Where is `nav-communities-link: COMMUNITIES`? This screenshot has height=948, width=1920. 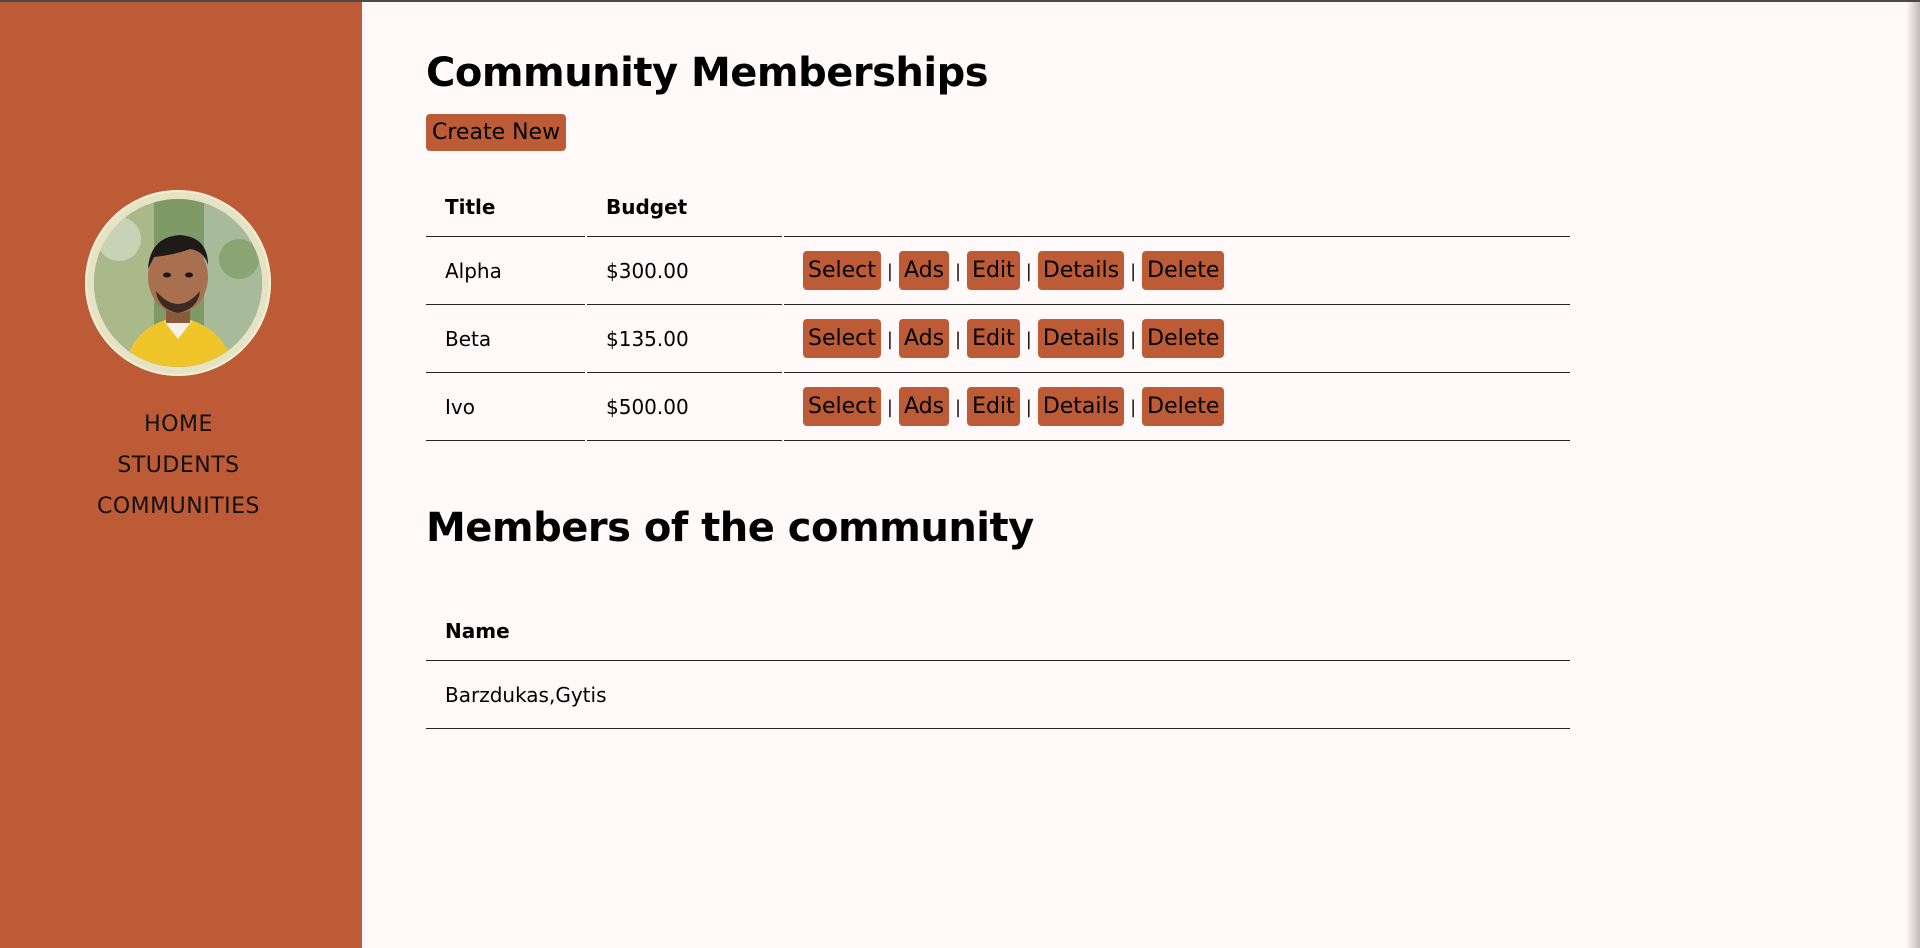 nav-communities-link: COMMUNITIES is located at coordinates (178, 506).